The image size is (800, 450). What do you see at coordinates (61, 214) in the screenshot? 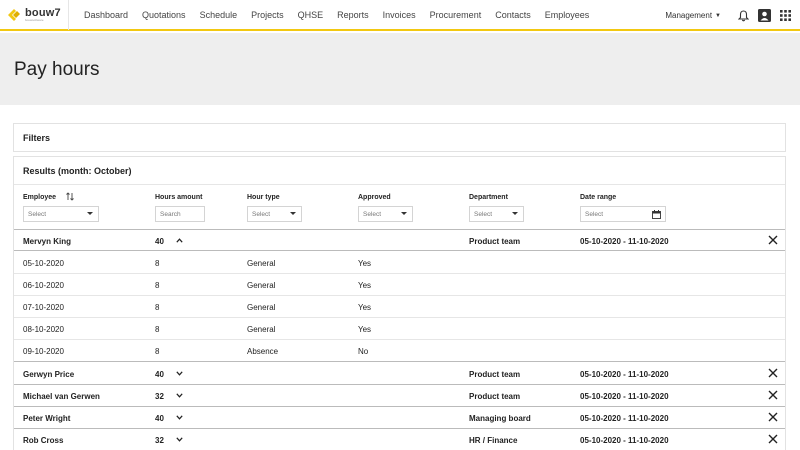
I see `employee-select: Select` at bounding box center [61, 214].